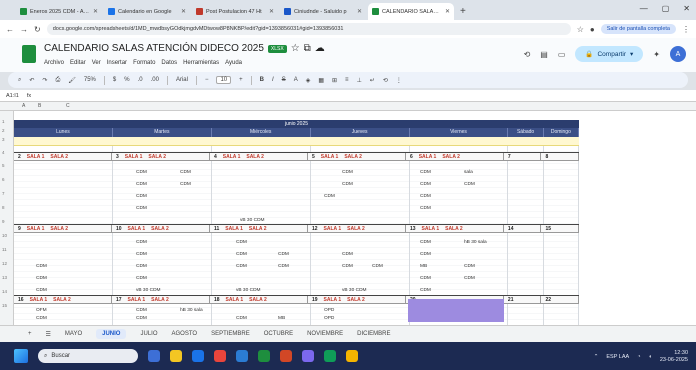 The image size is (696, 370). What do you see at coordinates (325, 334) in the screenshot?
I see `sheet-tab-noviembre: NOVIEMBRE` at bounding box center [325, 334].